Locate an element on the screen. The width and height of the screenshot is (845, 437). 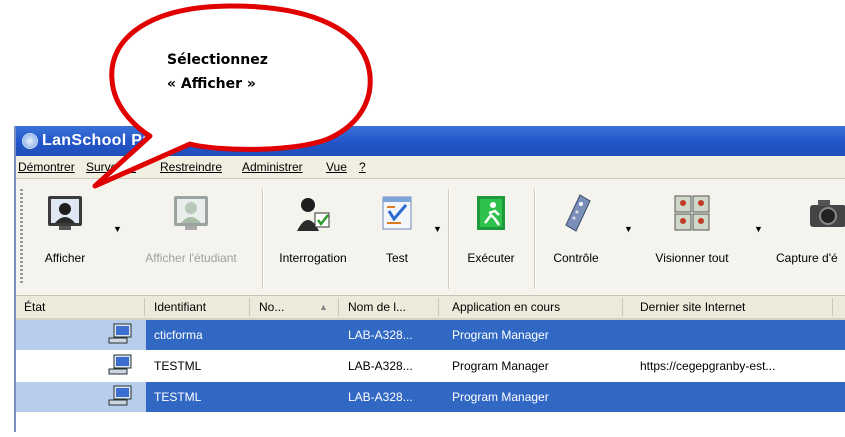
callout-text: Sélectionnez « Afficher » is located at coordinates (217, 72).